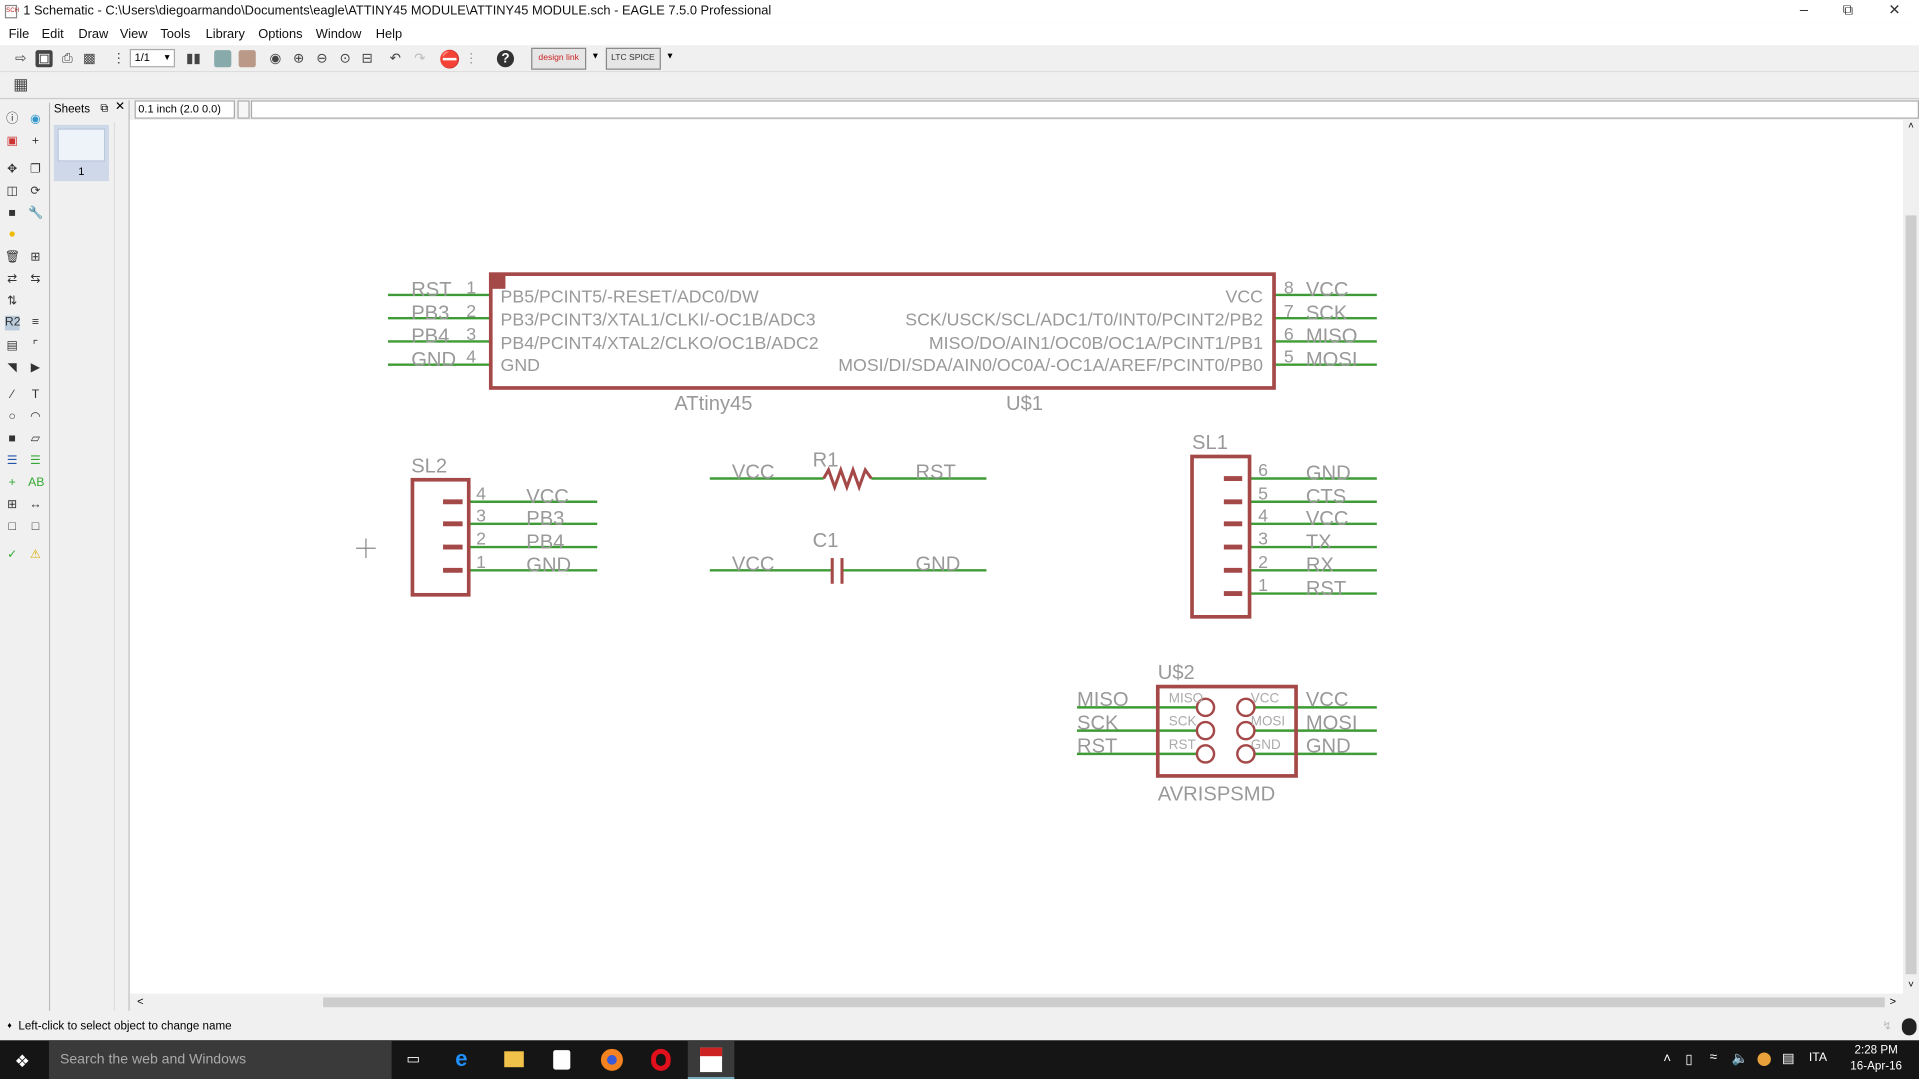 The height and width of the screenshot is (1079, 1919). Describe the element at coordinates (1740, 1058) in the screenshot. I see `volume-icon: 🔈` at that location.